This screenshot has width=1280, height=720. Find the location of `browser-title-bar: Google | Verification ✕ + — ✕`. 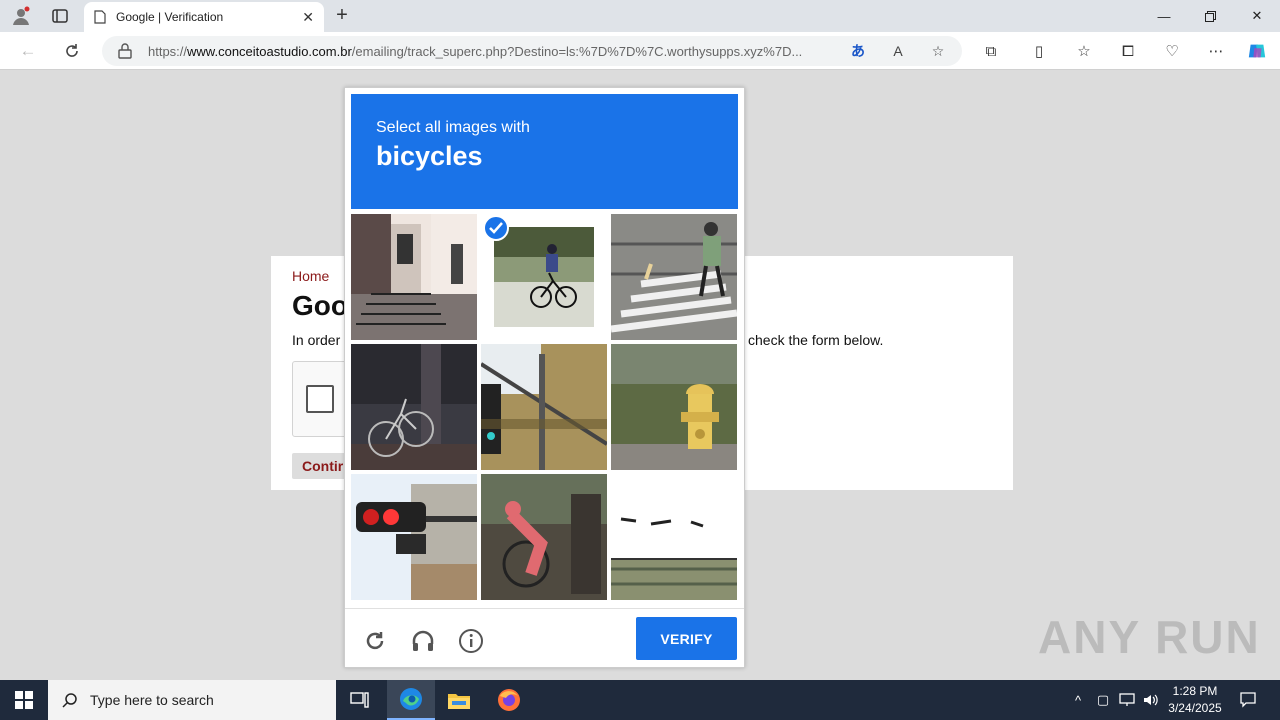

browser-title-bar: Google | Verification ✕ + — ✕ is located at coordinates (640, 16).